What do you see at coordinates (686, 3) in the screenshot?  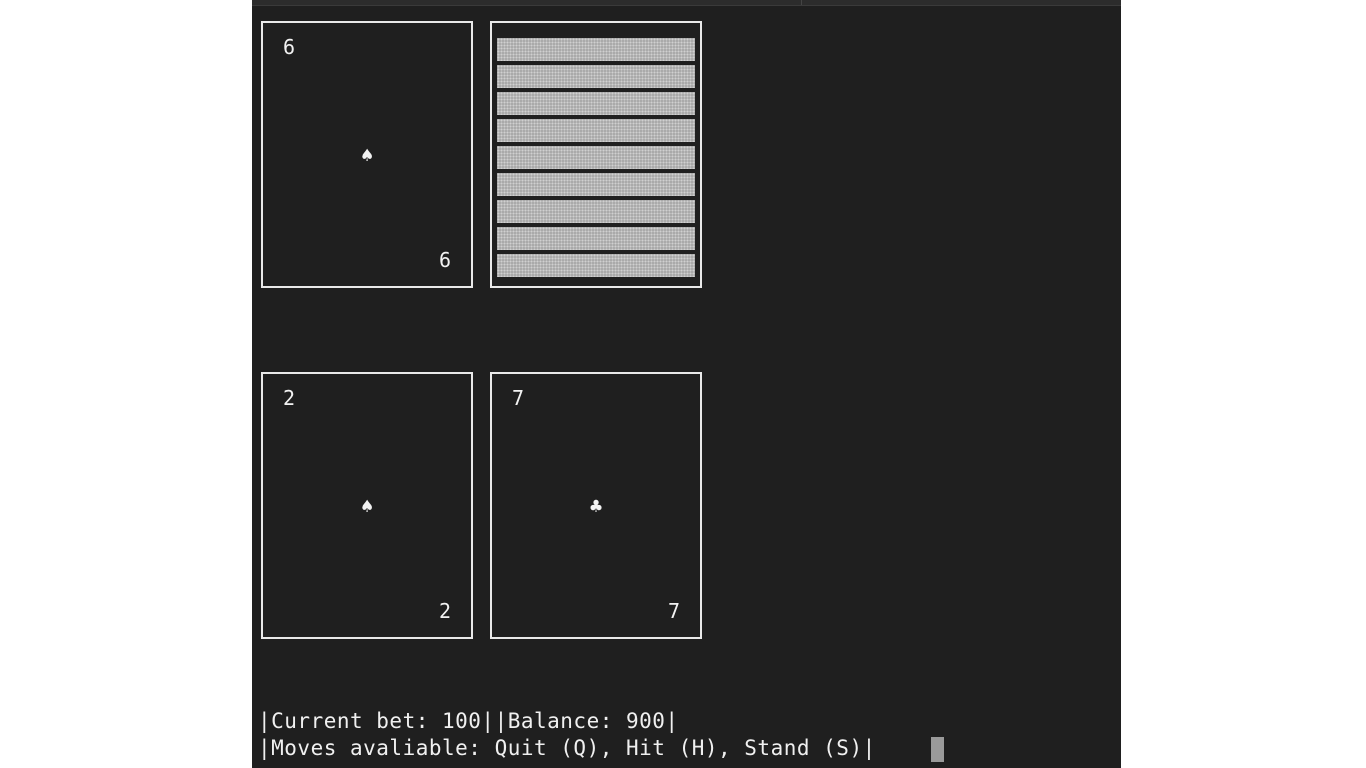 I see `terminal-top-edge` at bounding box center [686, 3].